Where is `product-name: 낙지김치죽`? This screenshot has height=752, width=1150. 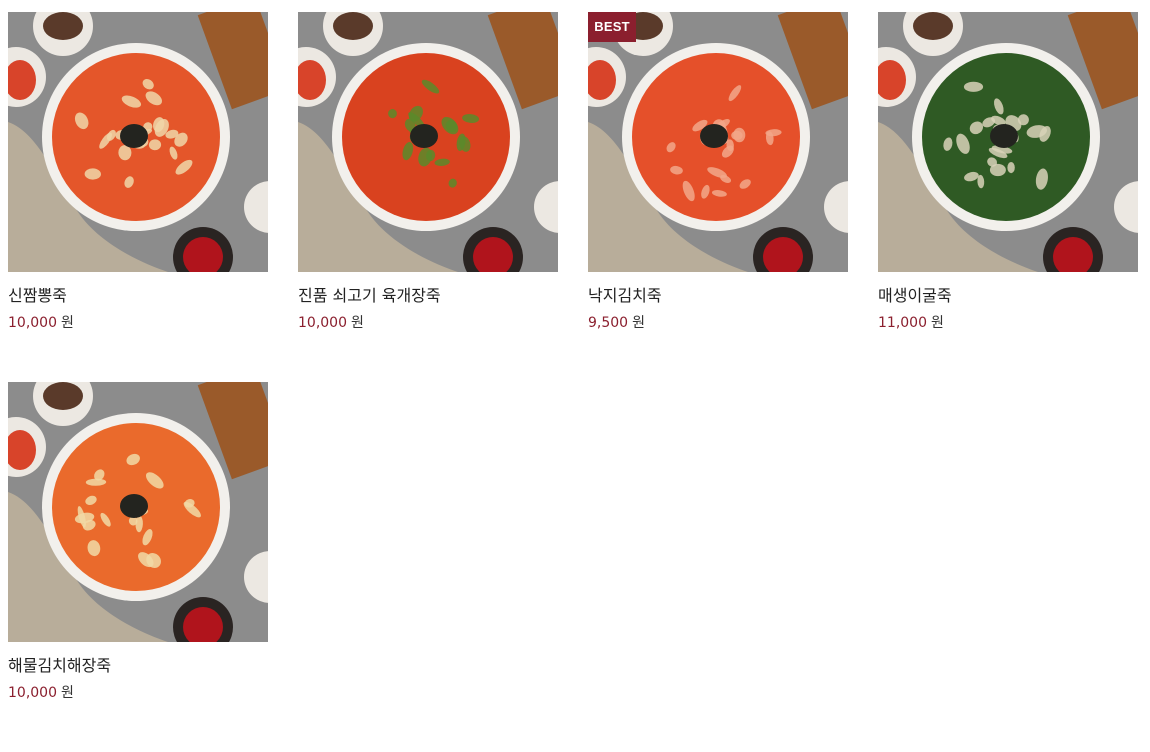
product-name: 낙지김치죽 is located at coordinates (718, 296).